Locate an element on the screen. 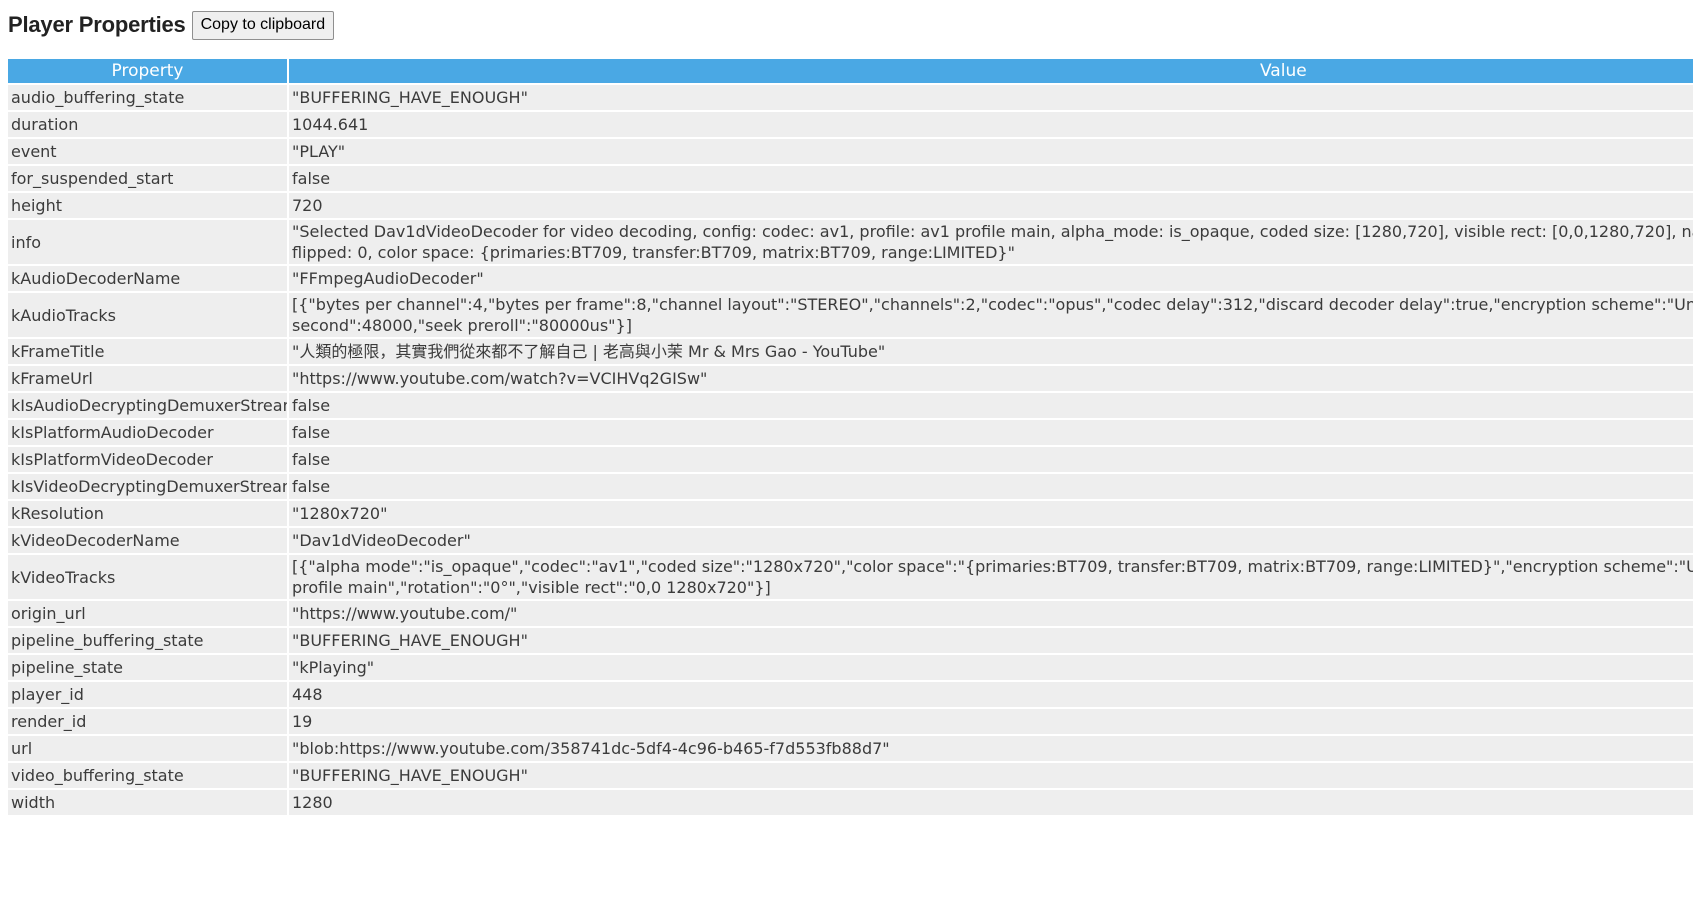  value-cell: 1280 is located at coordinates (991, 802).